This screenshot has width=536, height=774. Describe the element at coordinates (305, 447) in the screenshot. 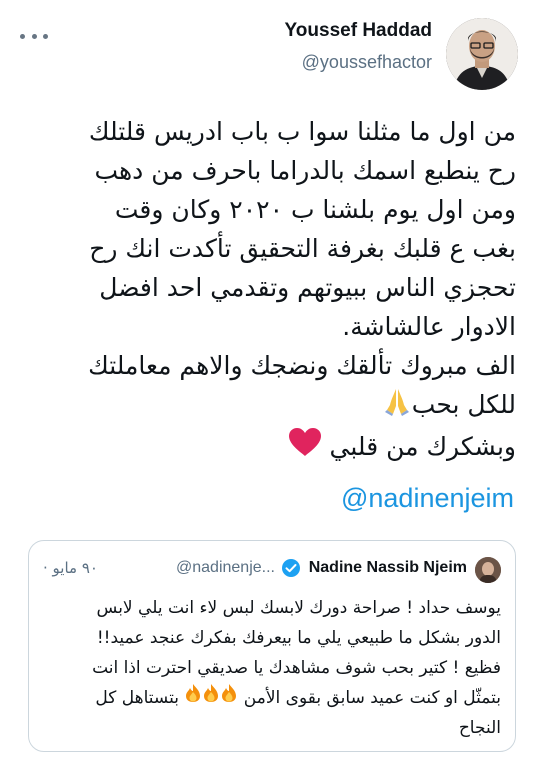

I see `red-heart-emoji` at that location.